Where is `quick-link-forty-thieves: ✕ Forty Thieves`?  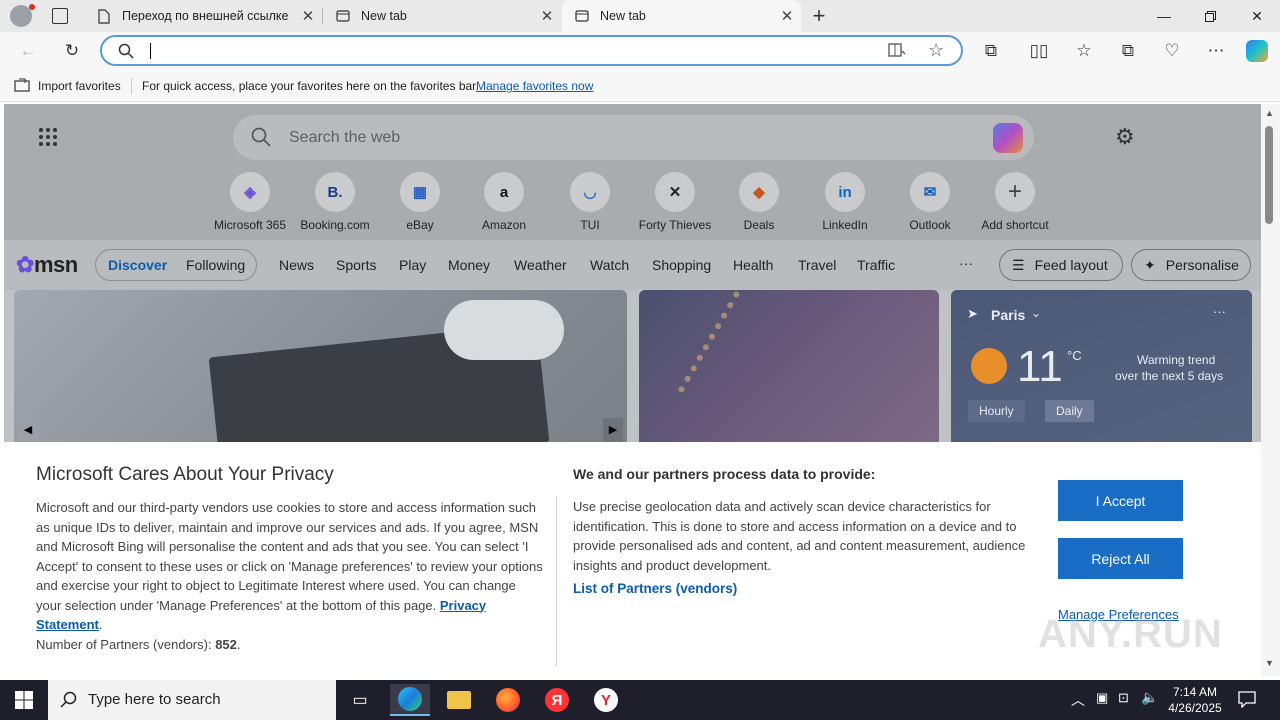
quick-link-forty-thieves: ✕ Forty Thieves is located at coordinates (675, 202).